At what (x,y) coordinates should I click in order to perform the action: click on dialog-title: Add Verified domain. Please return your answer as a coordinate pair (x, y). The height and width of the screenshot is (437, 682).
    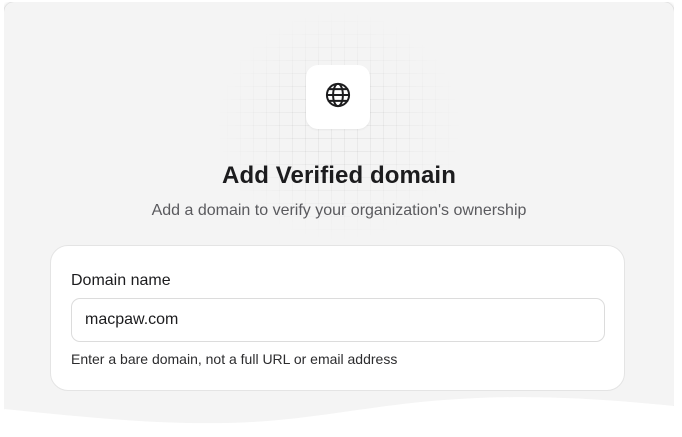
    Looking at the image, I should click on (339, 175).